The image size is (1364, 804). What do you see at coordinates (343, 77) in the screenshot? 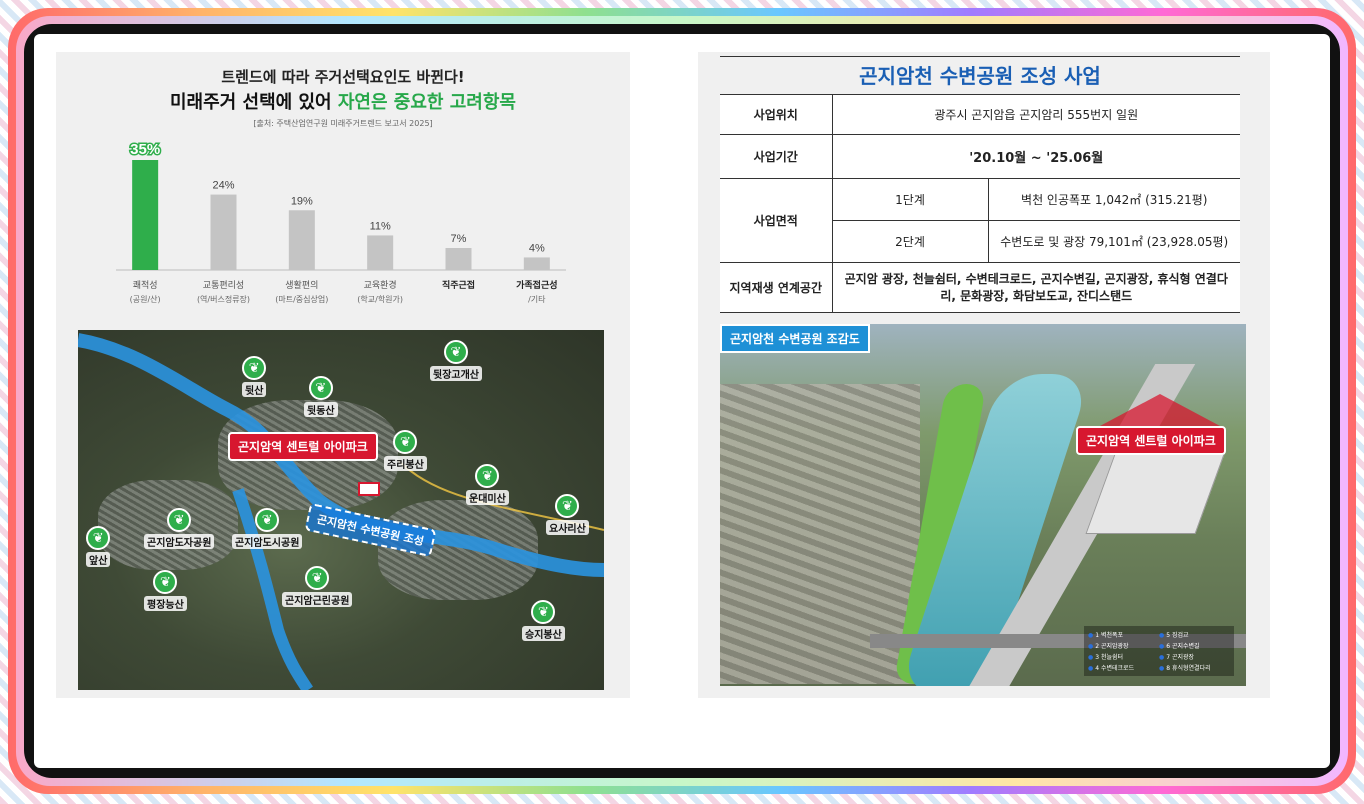
I see `chart-title-line1: 트렌드에 따라 주거선택요인도 바뀐다!` at bounding box center [343, 77].